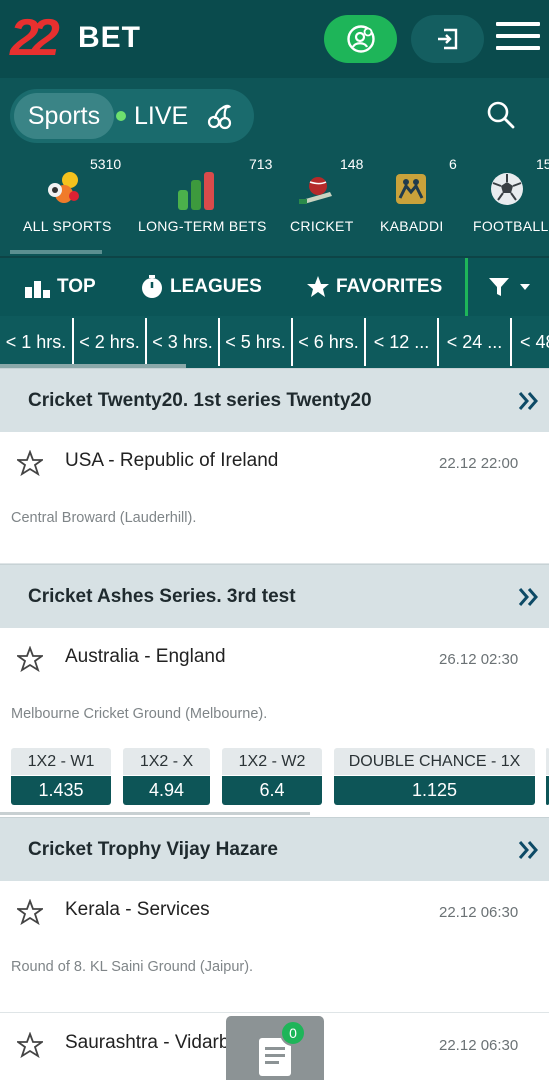  I want to click on league-header: Cricket Trophy Vijay Hazare, so click(274, 849).